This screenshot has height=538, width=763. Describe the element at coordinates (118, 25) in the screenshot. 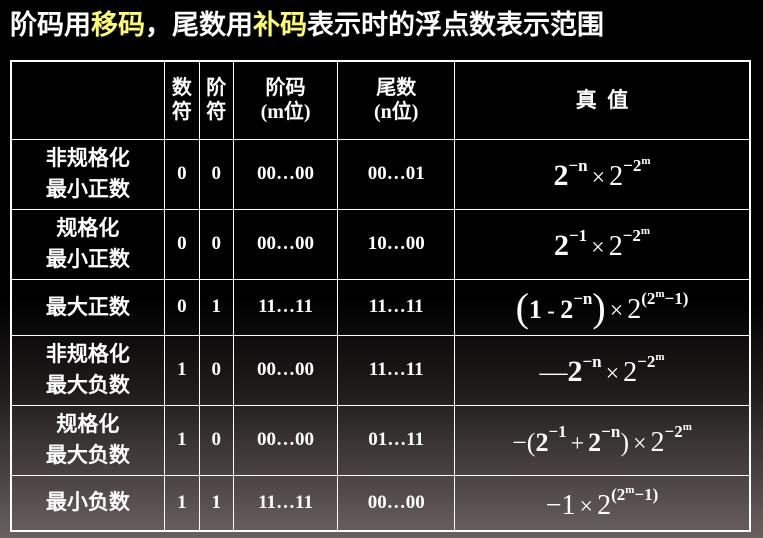

I see `title-highlight-biased-code: 移码` at that location.